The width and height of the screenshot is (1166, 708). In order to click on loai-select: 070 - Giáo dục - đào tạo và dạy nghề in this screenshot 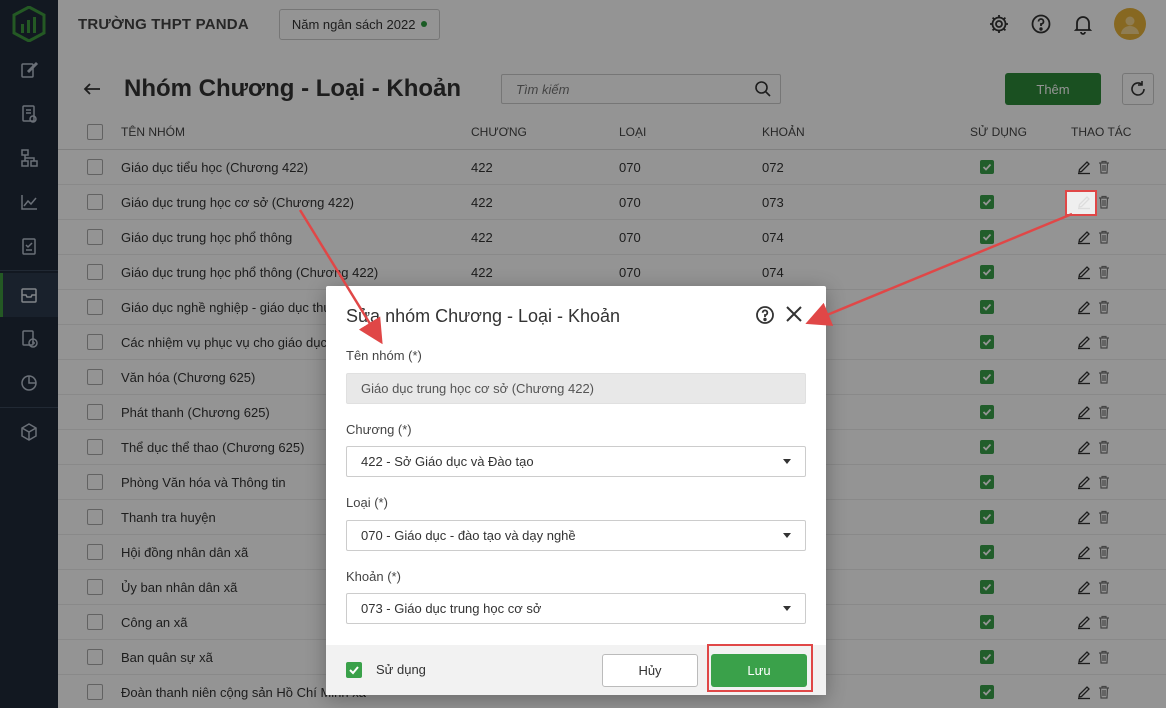, I will do `click(576, 535)`.